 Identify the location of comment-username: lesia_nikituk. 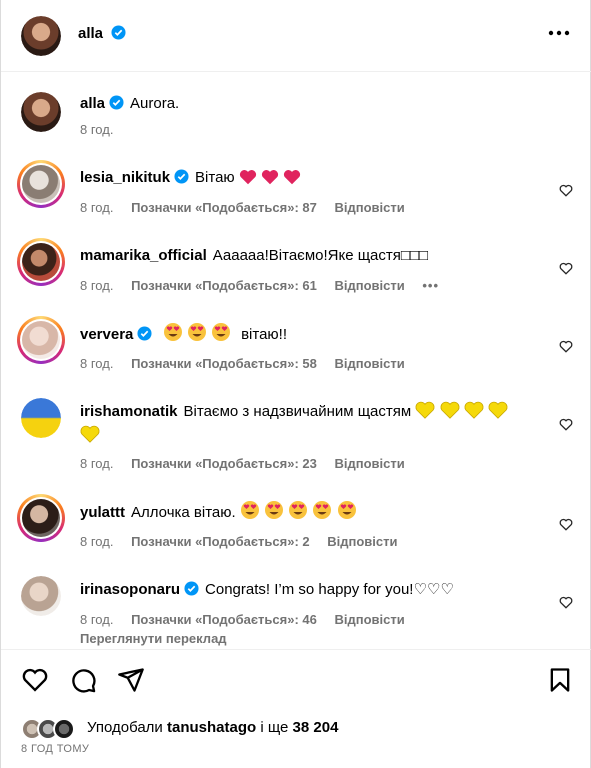
(125, 177).